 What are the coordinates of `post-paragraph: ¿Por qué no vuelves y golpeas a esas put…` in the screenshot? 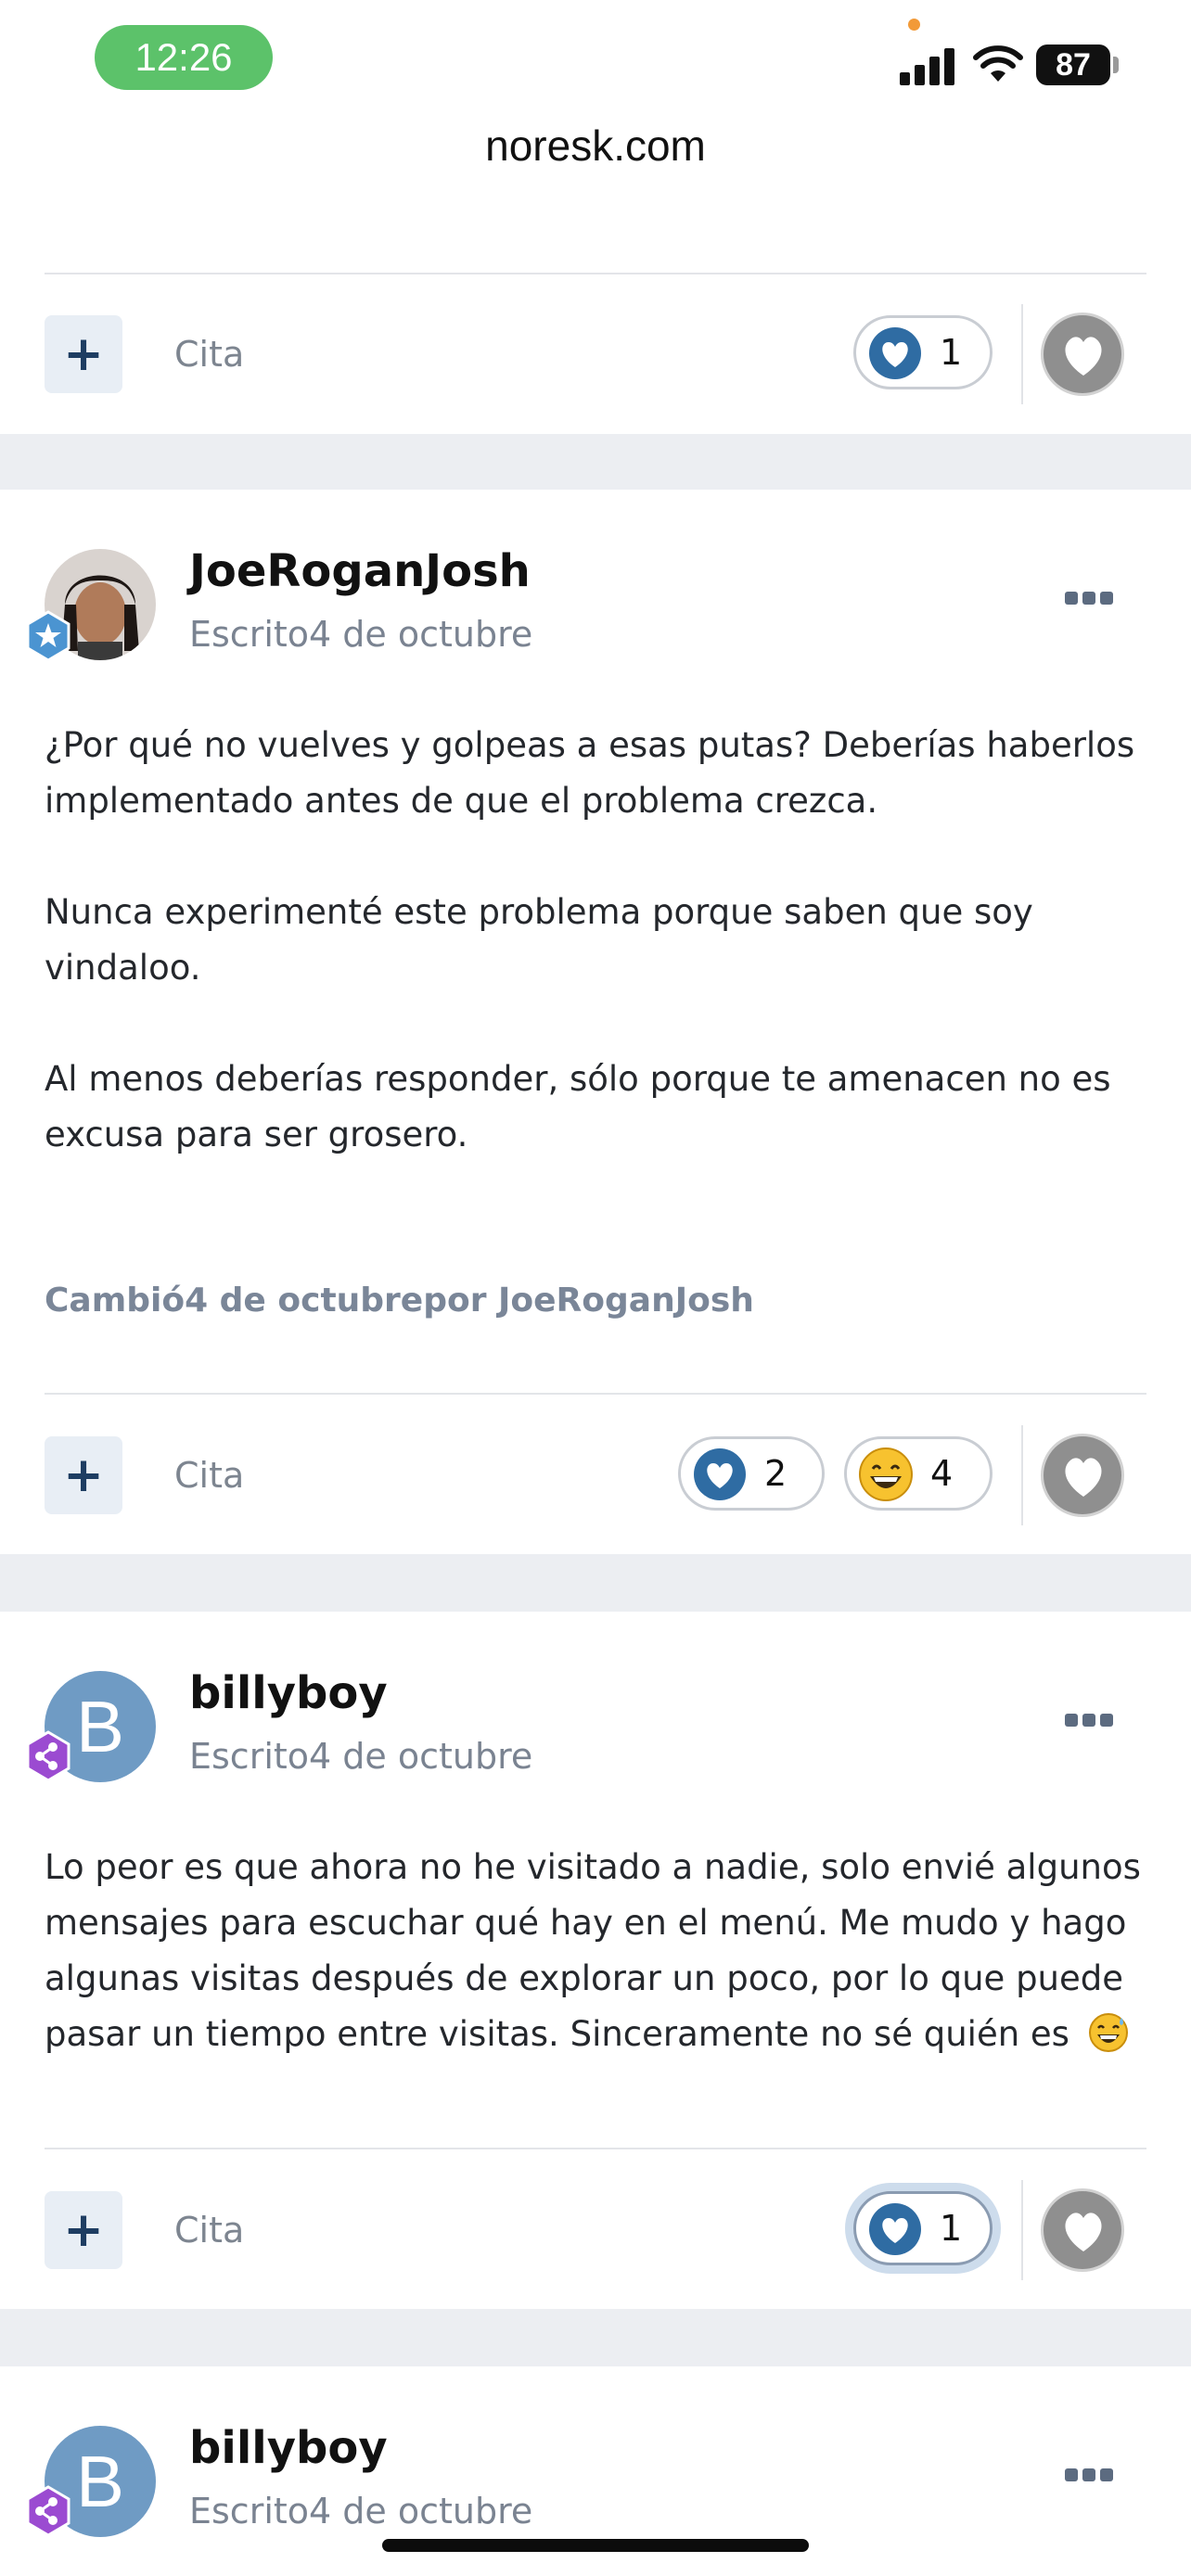 It's located at (590, 773).